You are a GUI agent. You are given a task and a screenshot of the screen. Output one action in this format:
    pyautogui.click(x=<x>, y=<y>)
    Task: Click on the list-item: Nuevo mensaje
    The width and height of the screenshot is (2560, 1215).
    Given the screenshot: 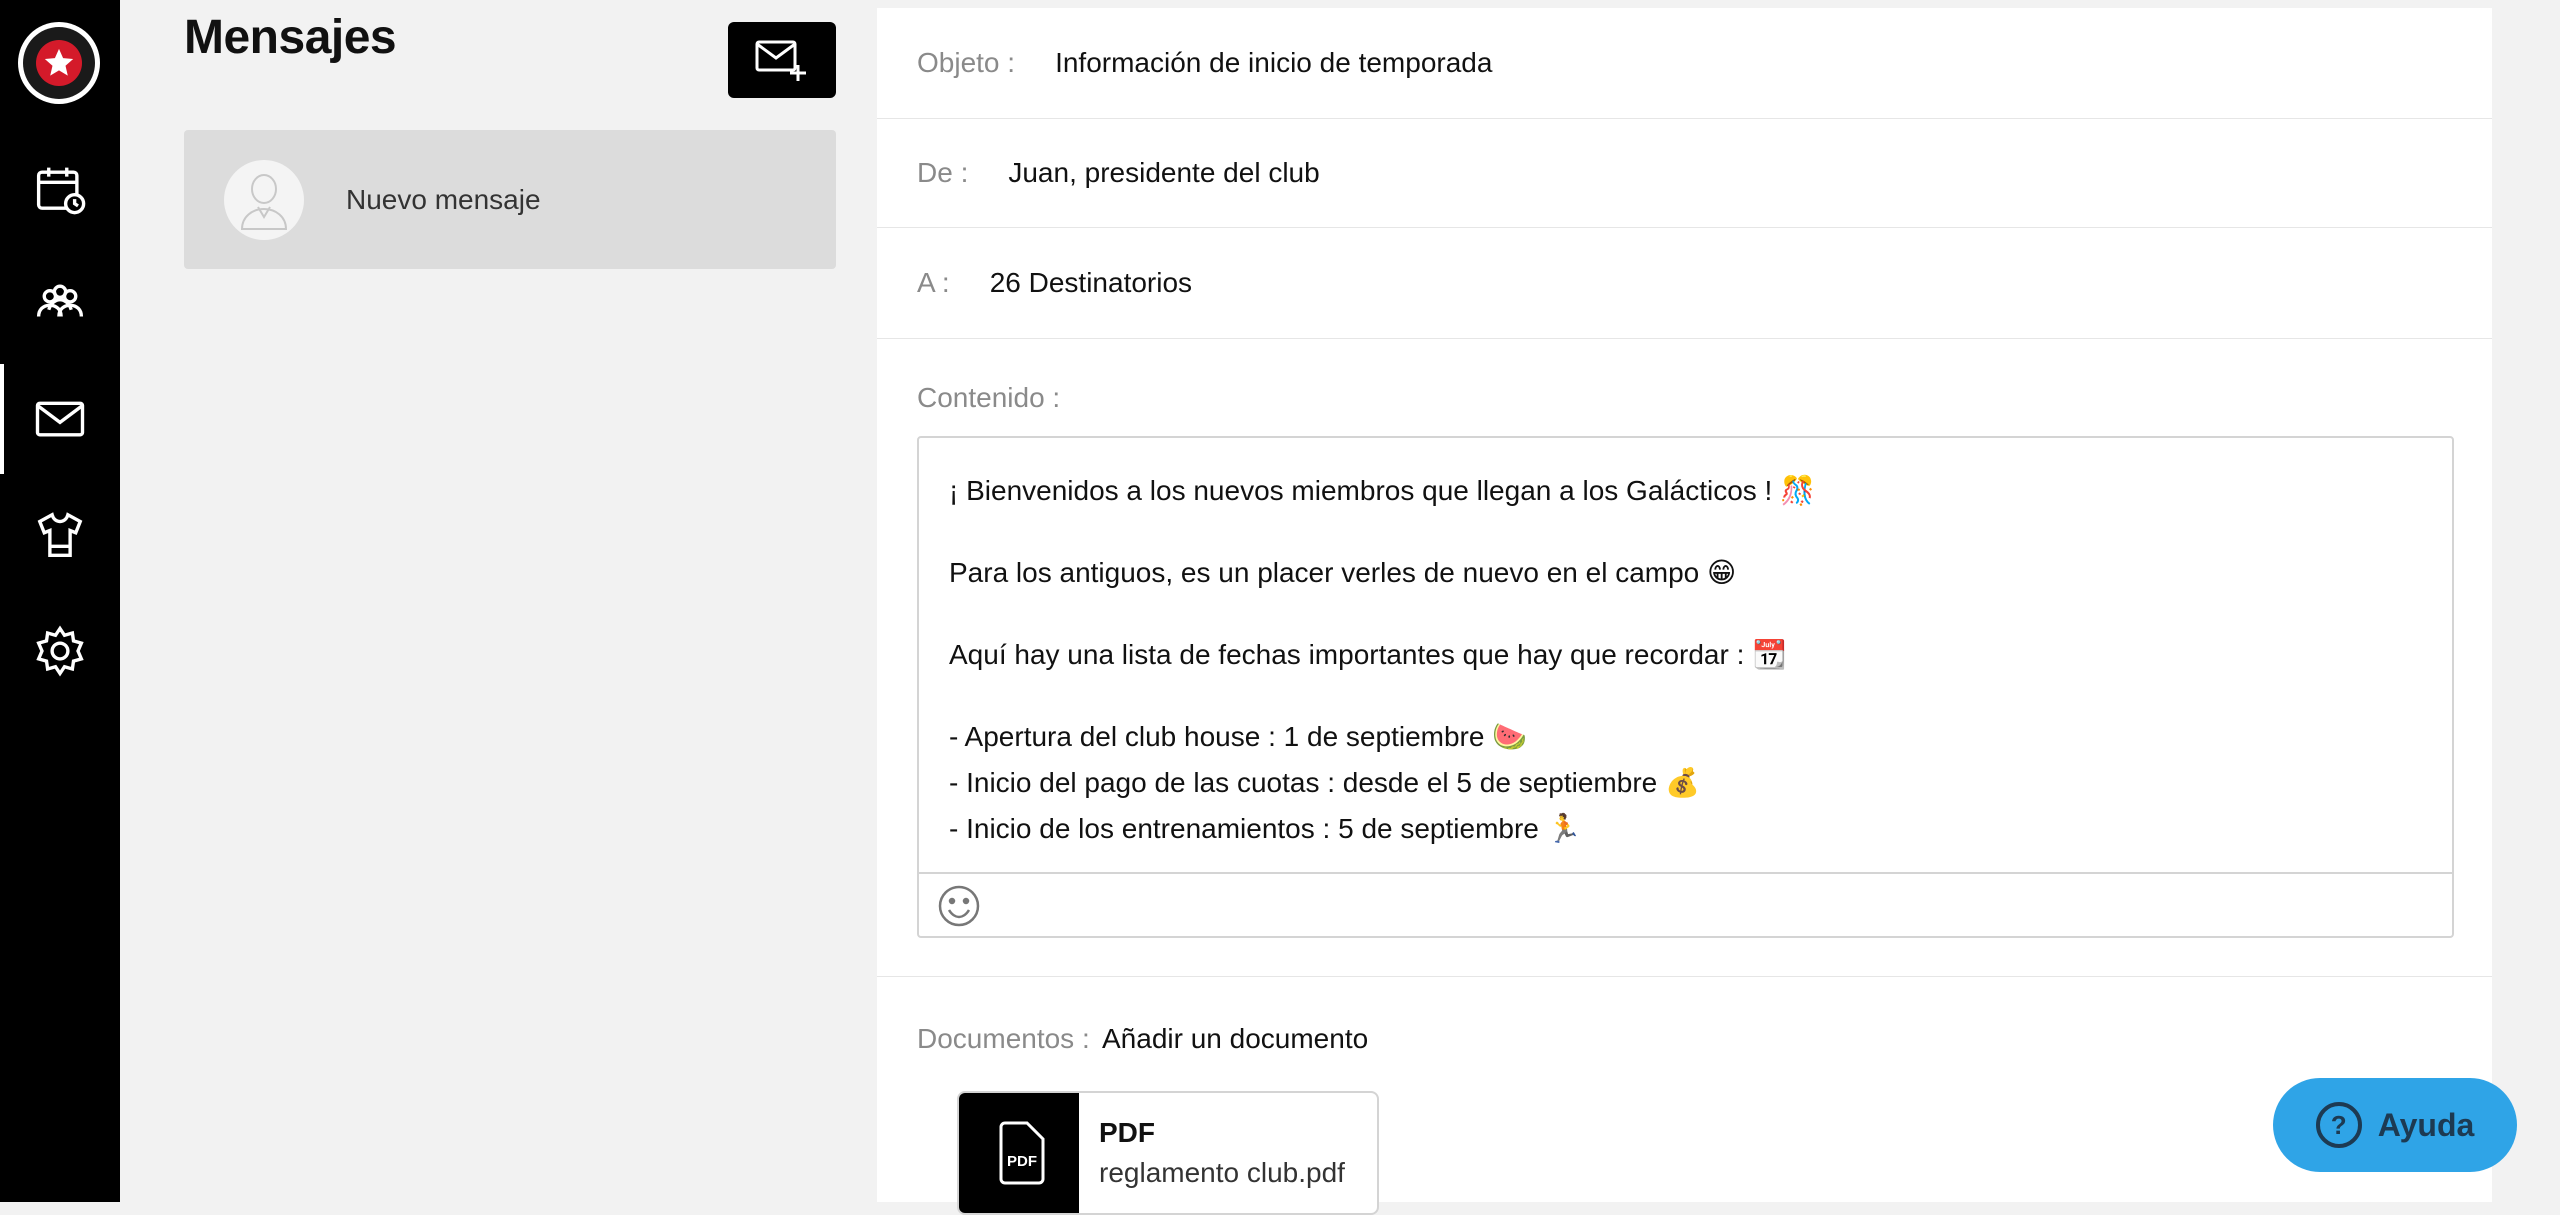 What is the action you would take?
    pyautogui.click(x=510, y=199)
    